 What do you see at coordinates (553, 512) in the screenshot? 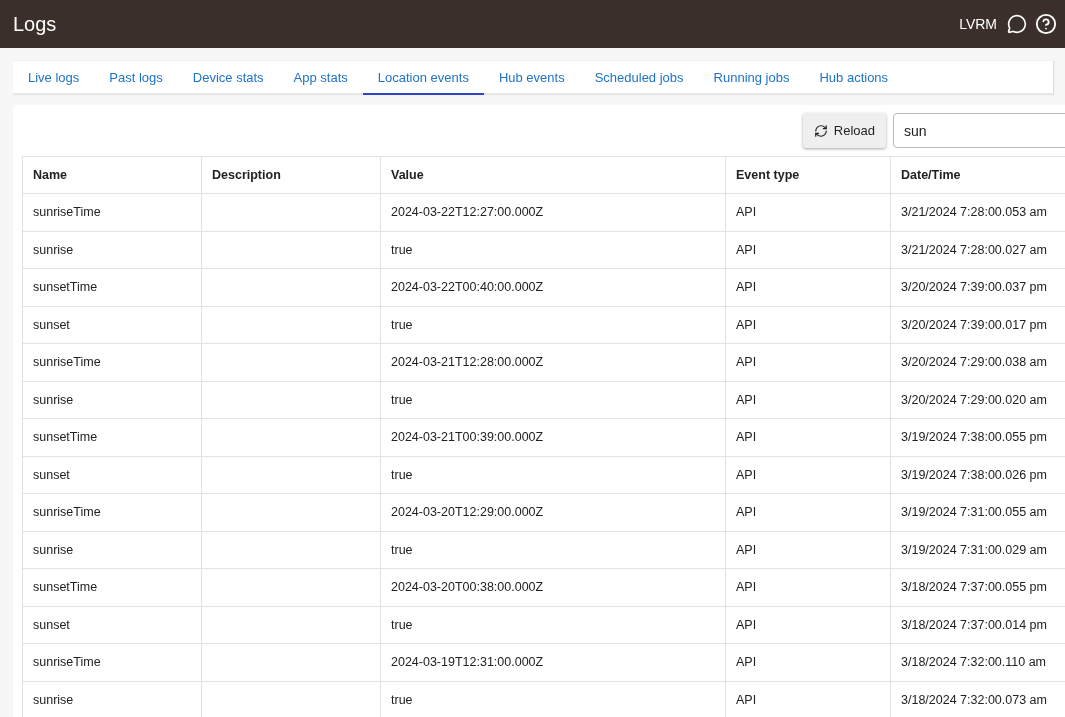
I see `table-cell: 2024-03-20T12:29:00.000Z` at bounding box center [553, 512].